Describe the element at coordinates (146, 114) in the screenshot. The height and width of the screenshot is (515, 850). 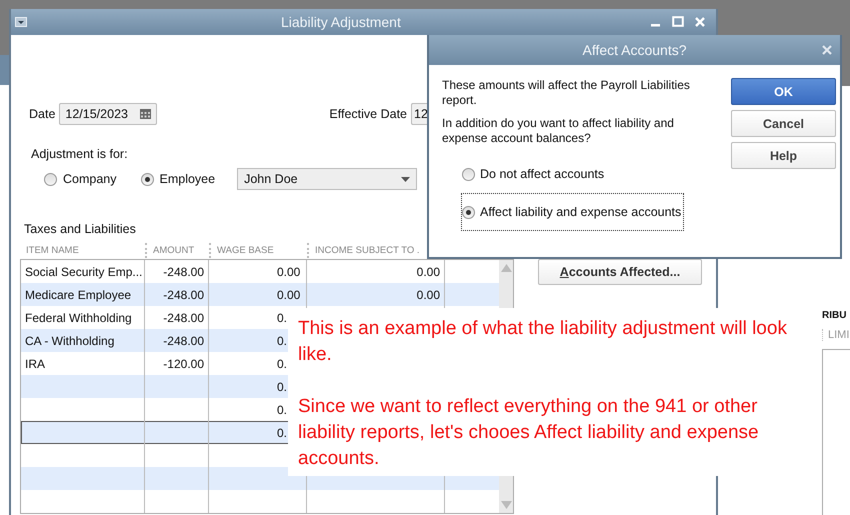
I see `calendar-icon` at that location.